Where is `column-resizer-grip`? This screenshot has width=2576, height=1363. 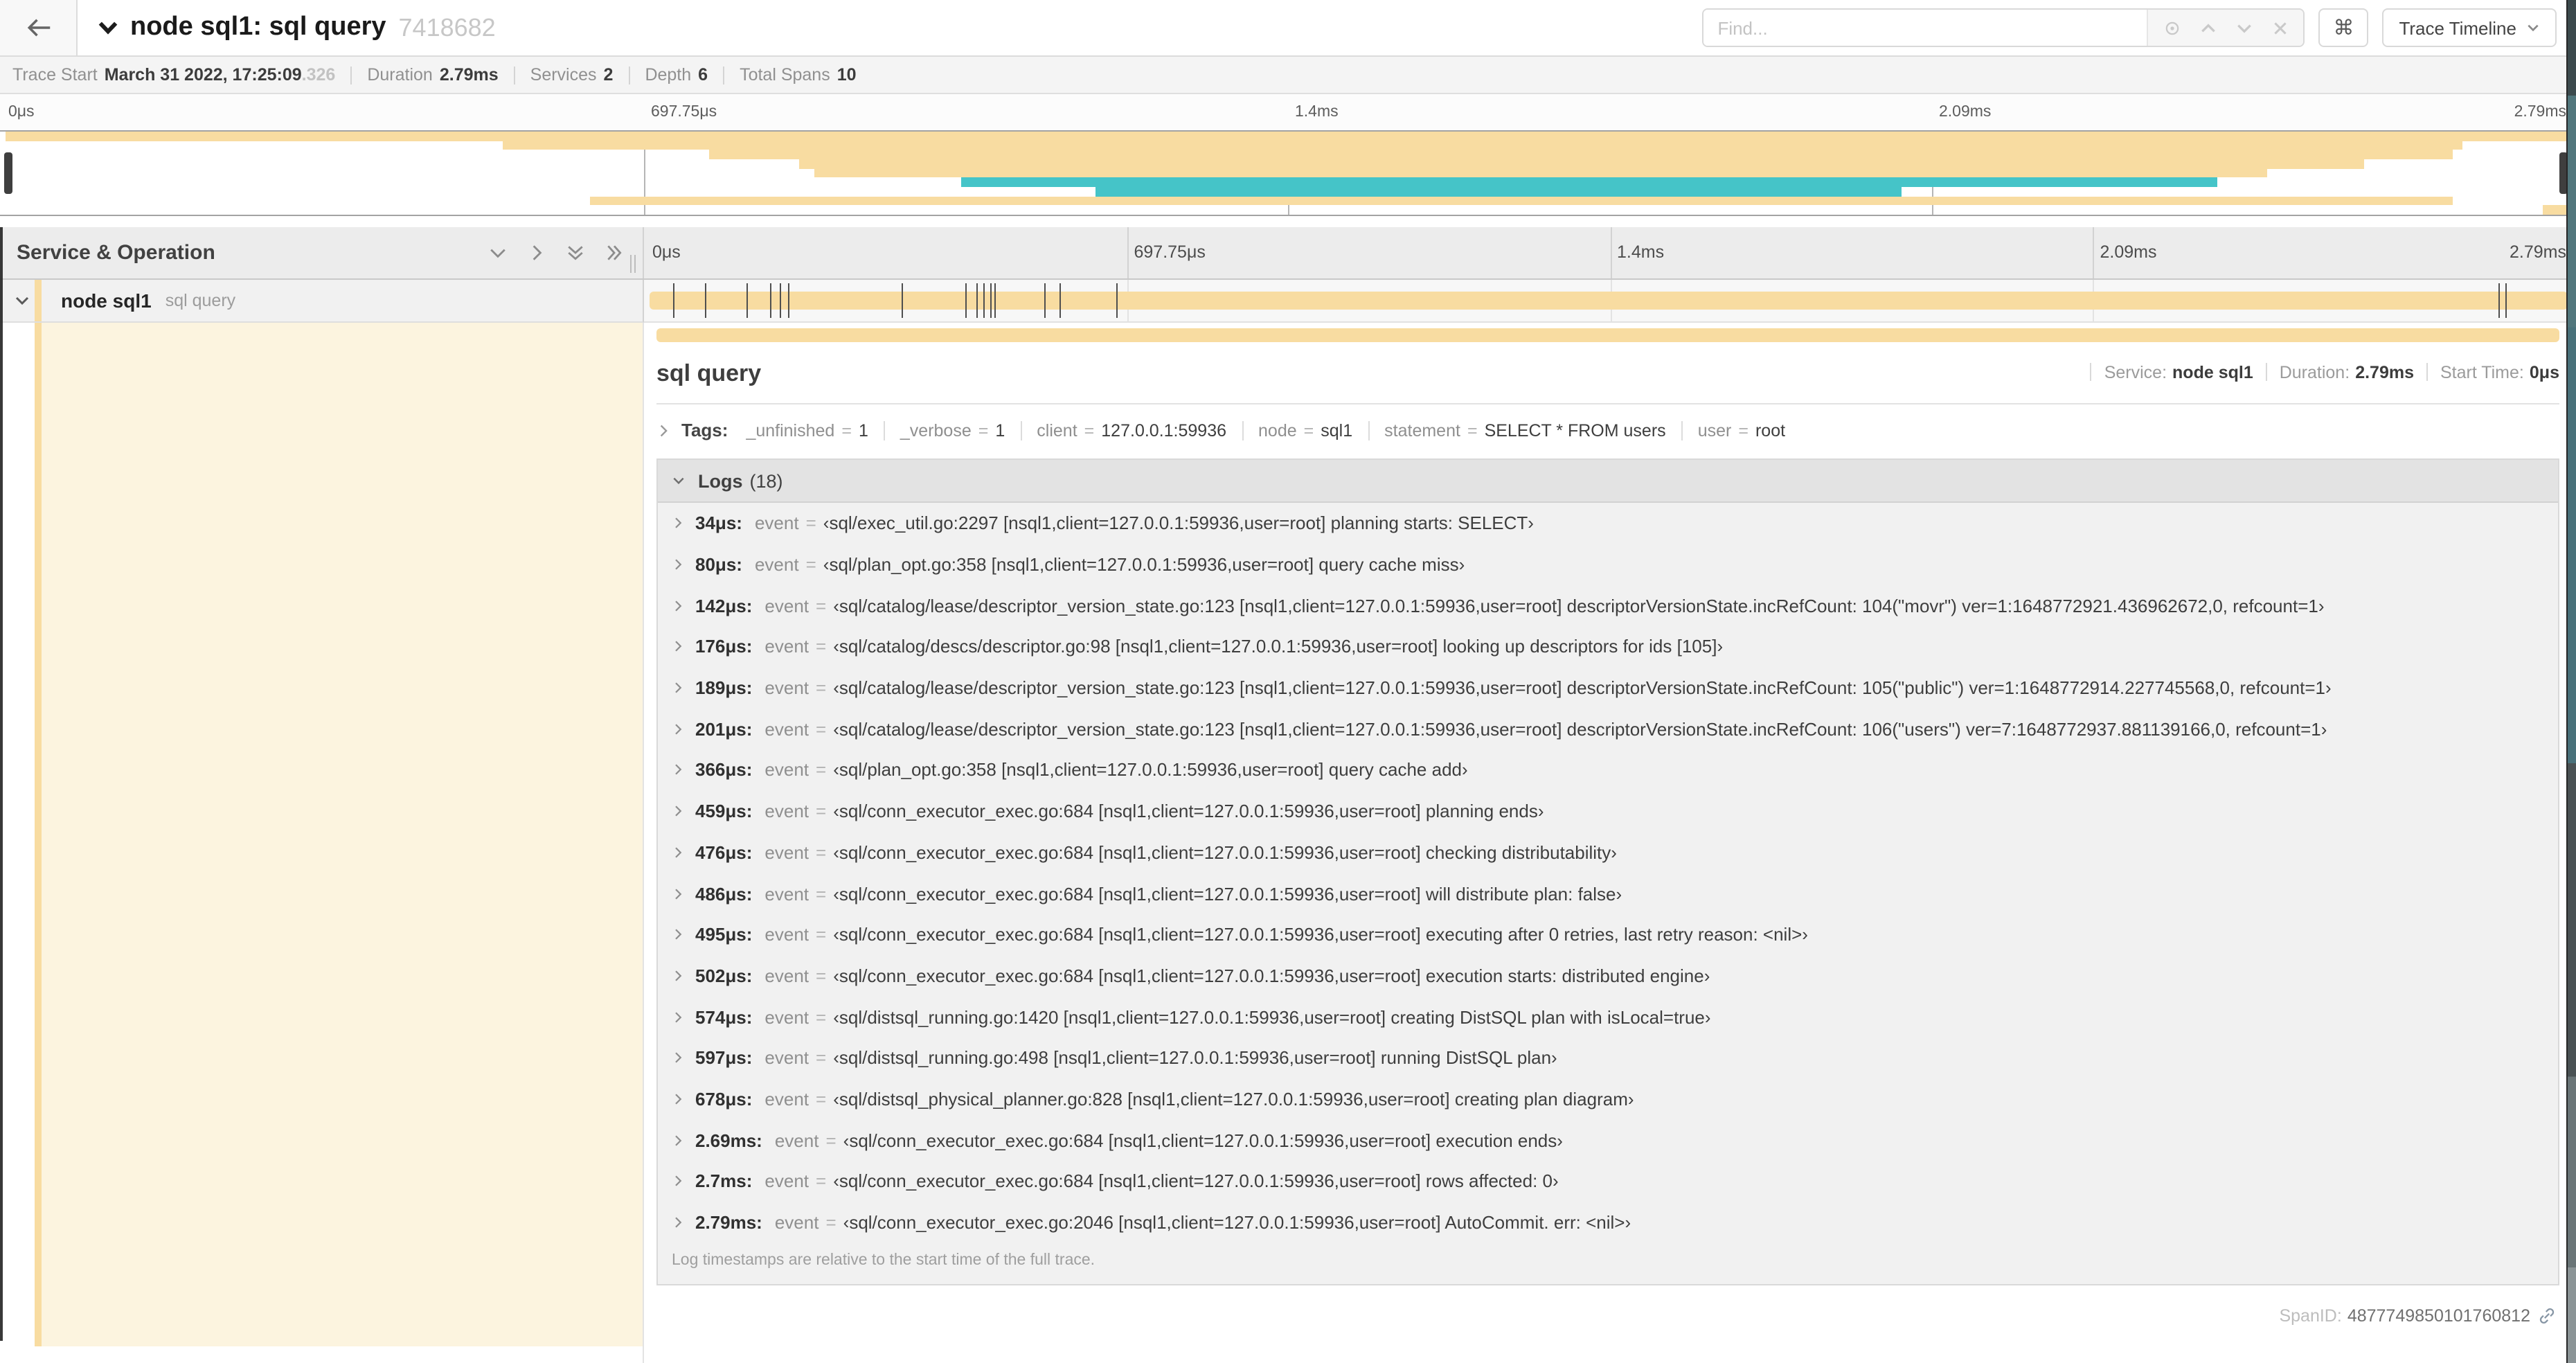 column-resizer-grip is located at coordinates (635, 264).